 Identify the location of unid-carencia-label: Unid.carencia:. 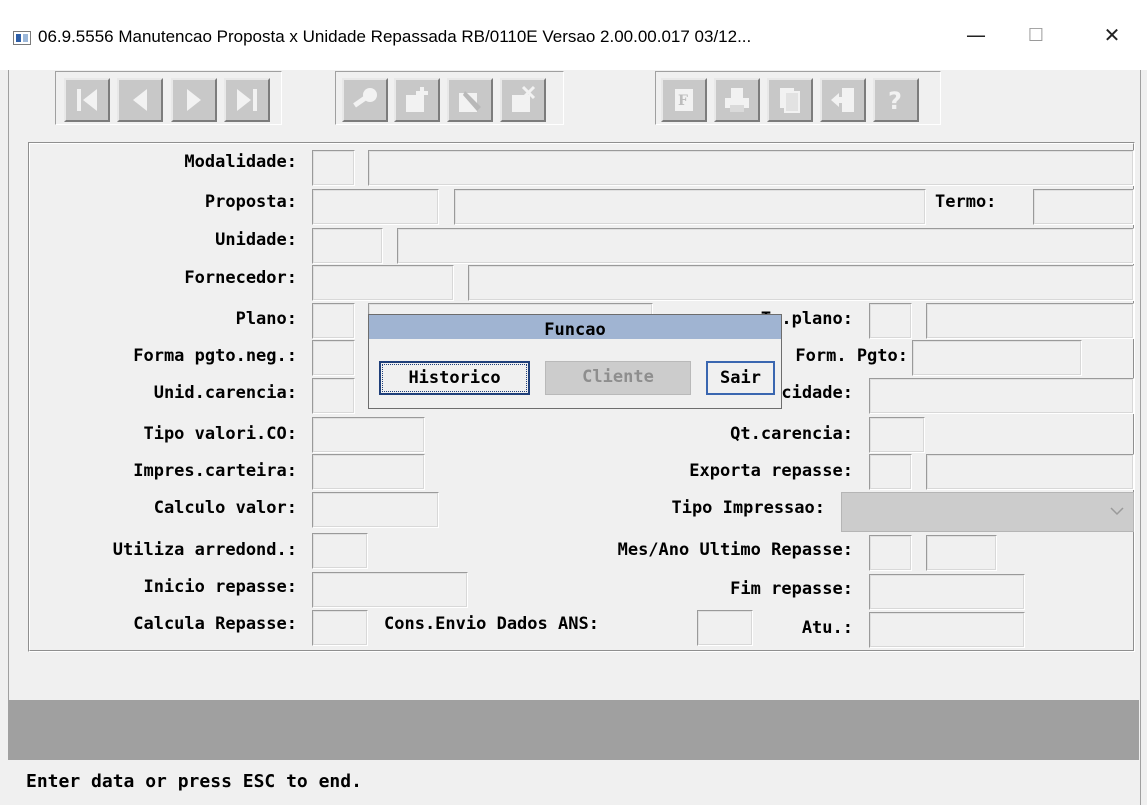
(225, 393).